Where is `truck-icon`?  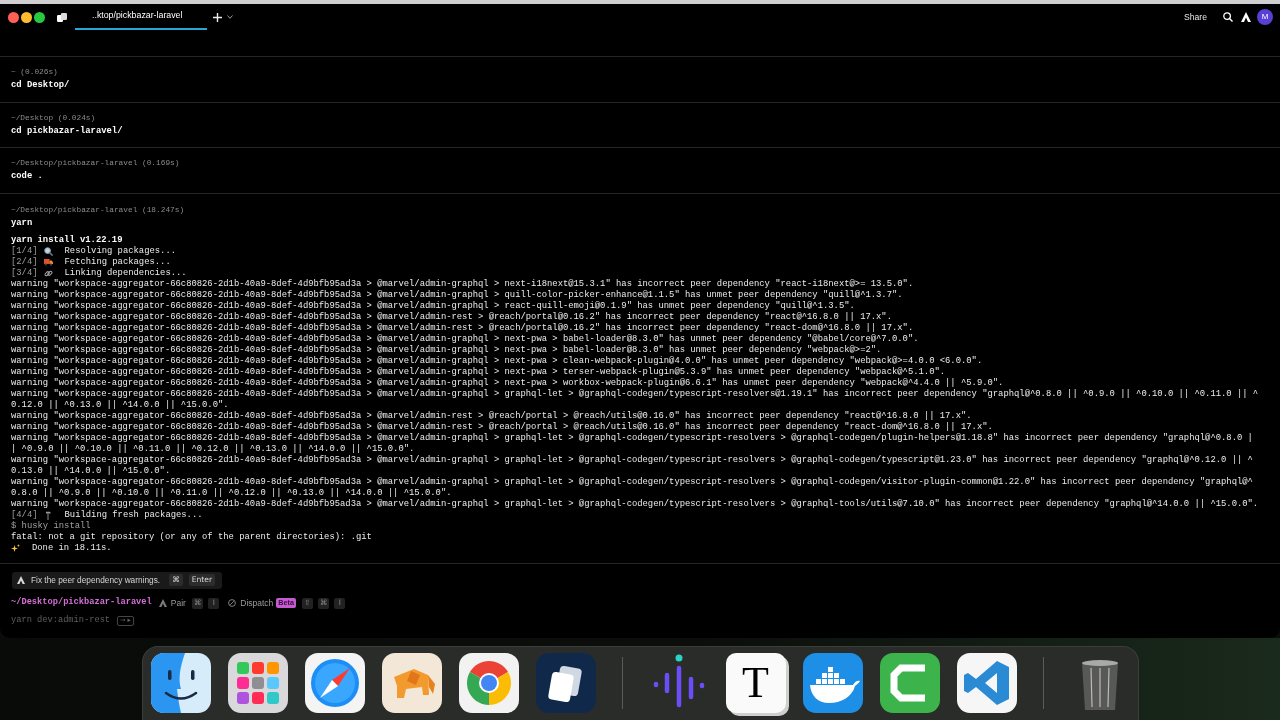
truck-icon is located at coordinates (48, 262).